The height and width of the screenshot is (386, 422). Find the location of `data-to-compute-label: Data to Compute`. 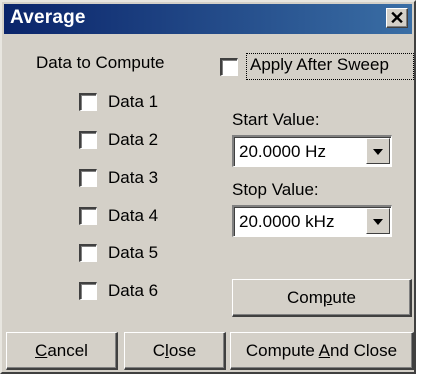

data-to-compute-label: Data to Compute is located at coordinates (100, 62).